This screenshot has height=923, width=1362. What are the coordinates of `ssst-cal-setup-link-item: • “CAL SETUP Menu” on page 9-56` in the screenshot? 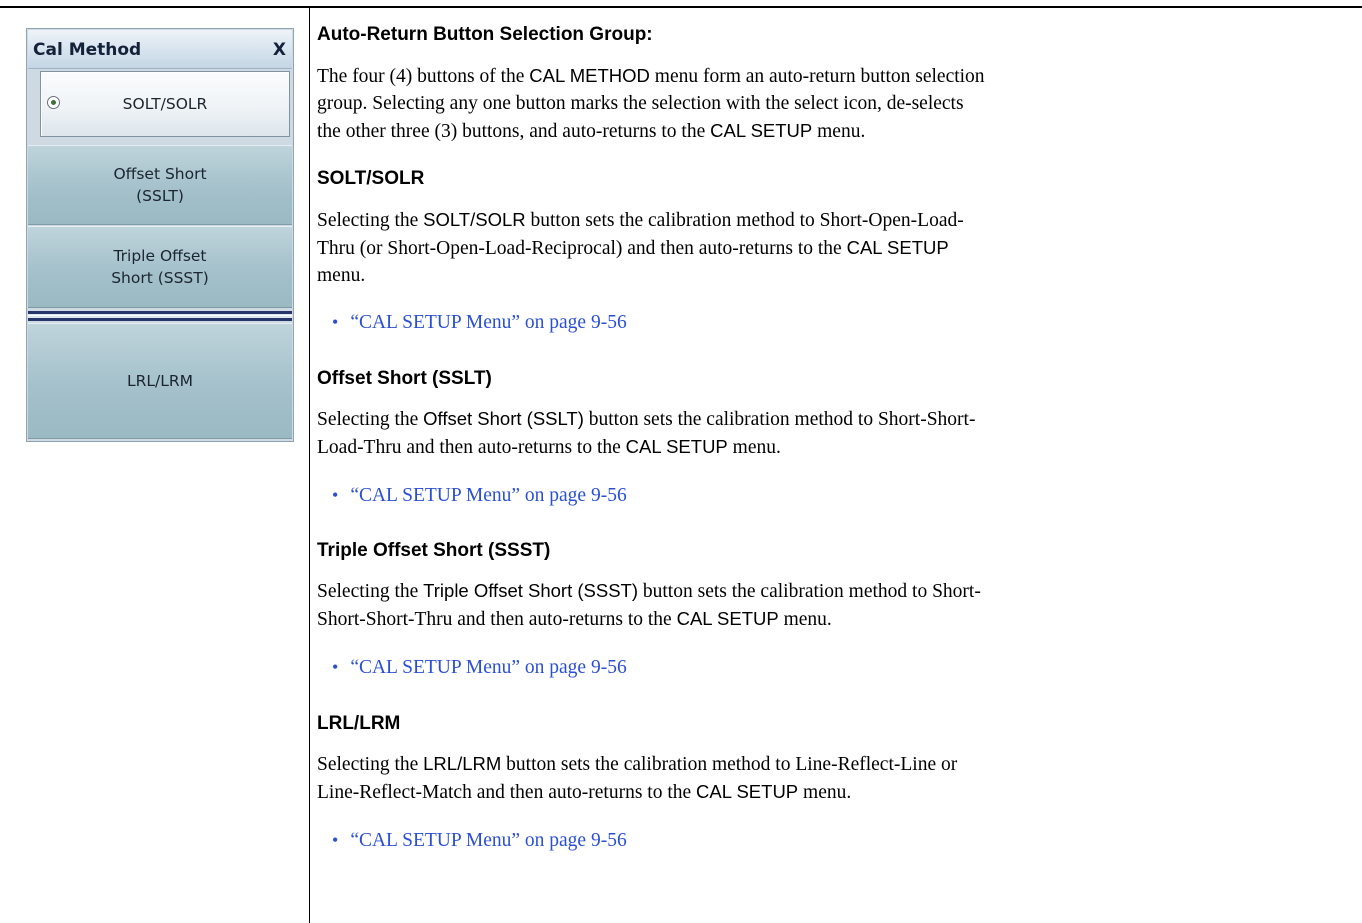 It's located at (472, 668).